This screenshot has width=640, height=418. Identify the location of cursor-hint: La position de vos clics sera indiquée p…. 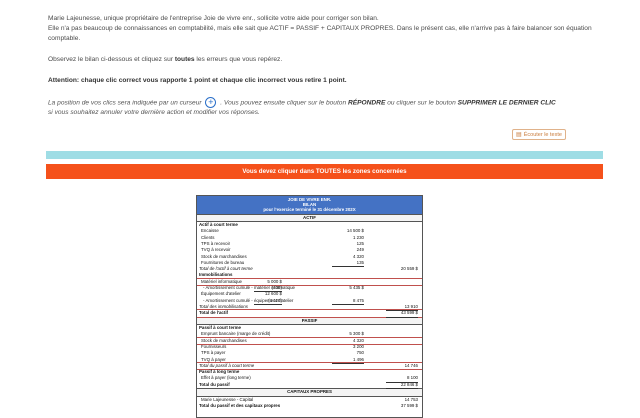
(328, 107).